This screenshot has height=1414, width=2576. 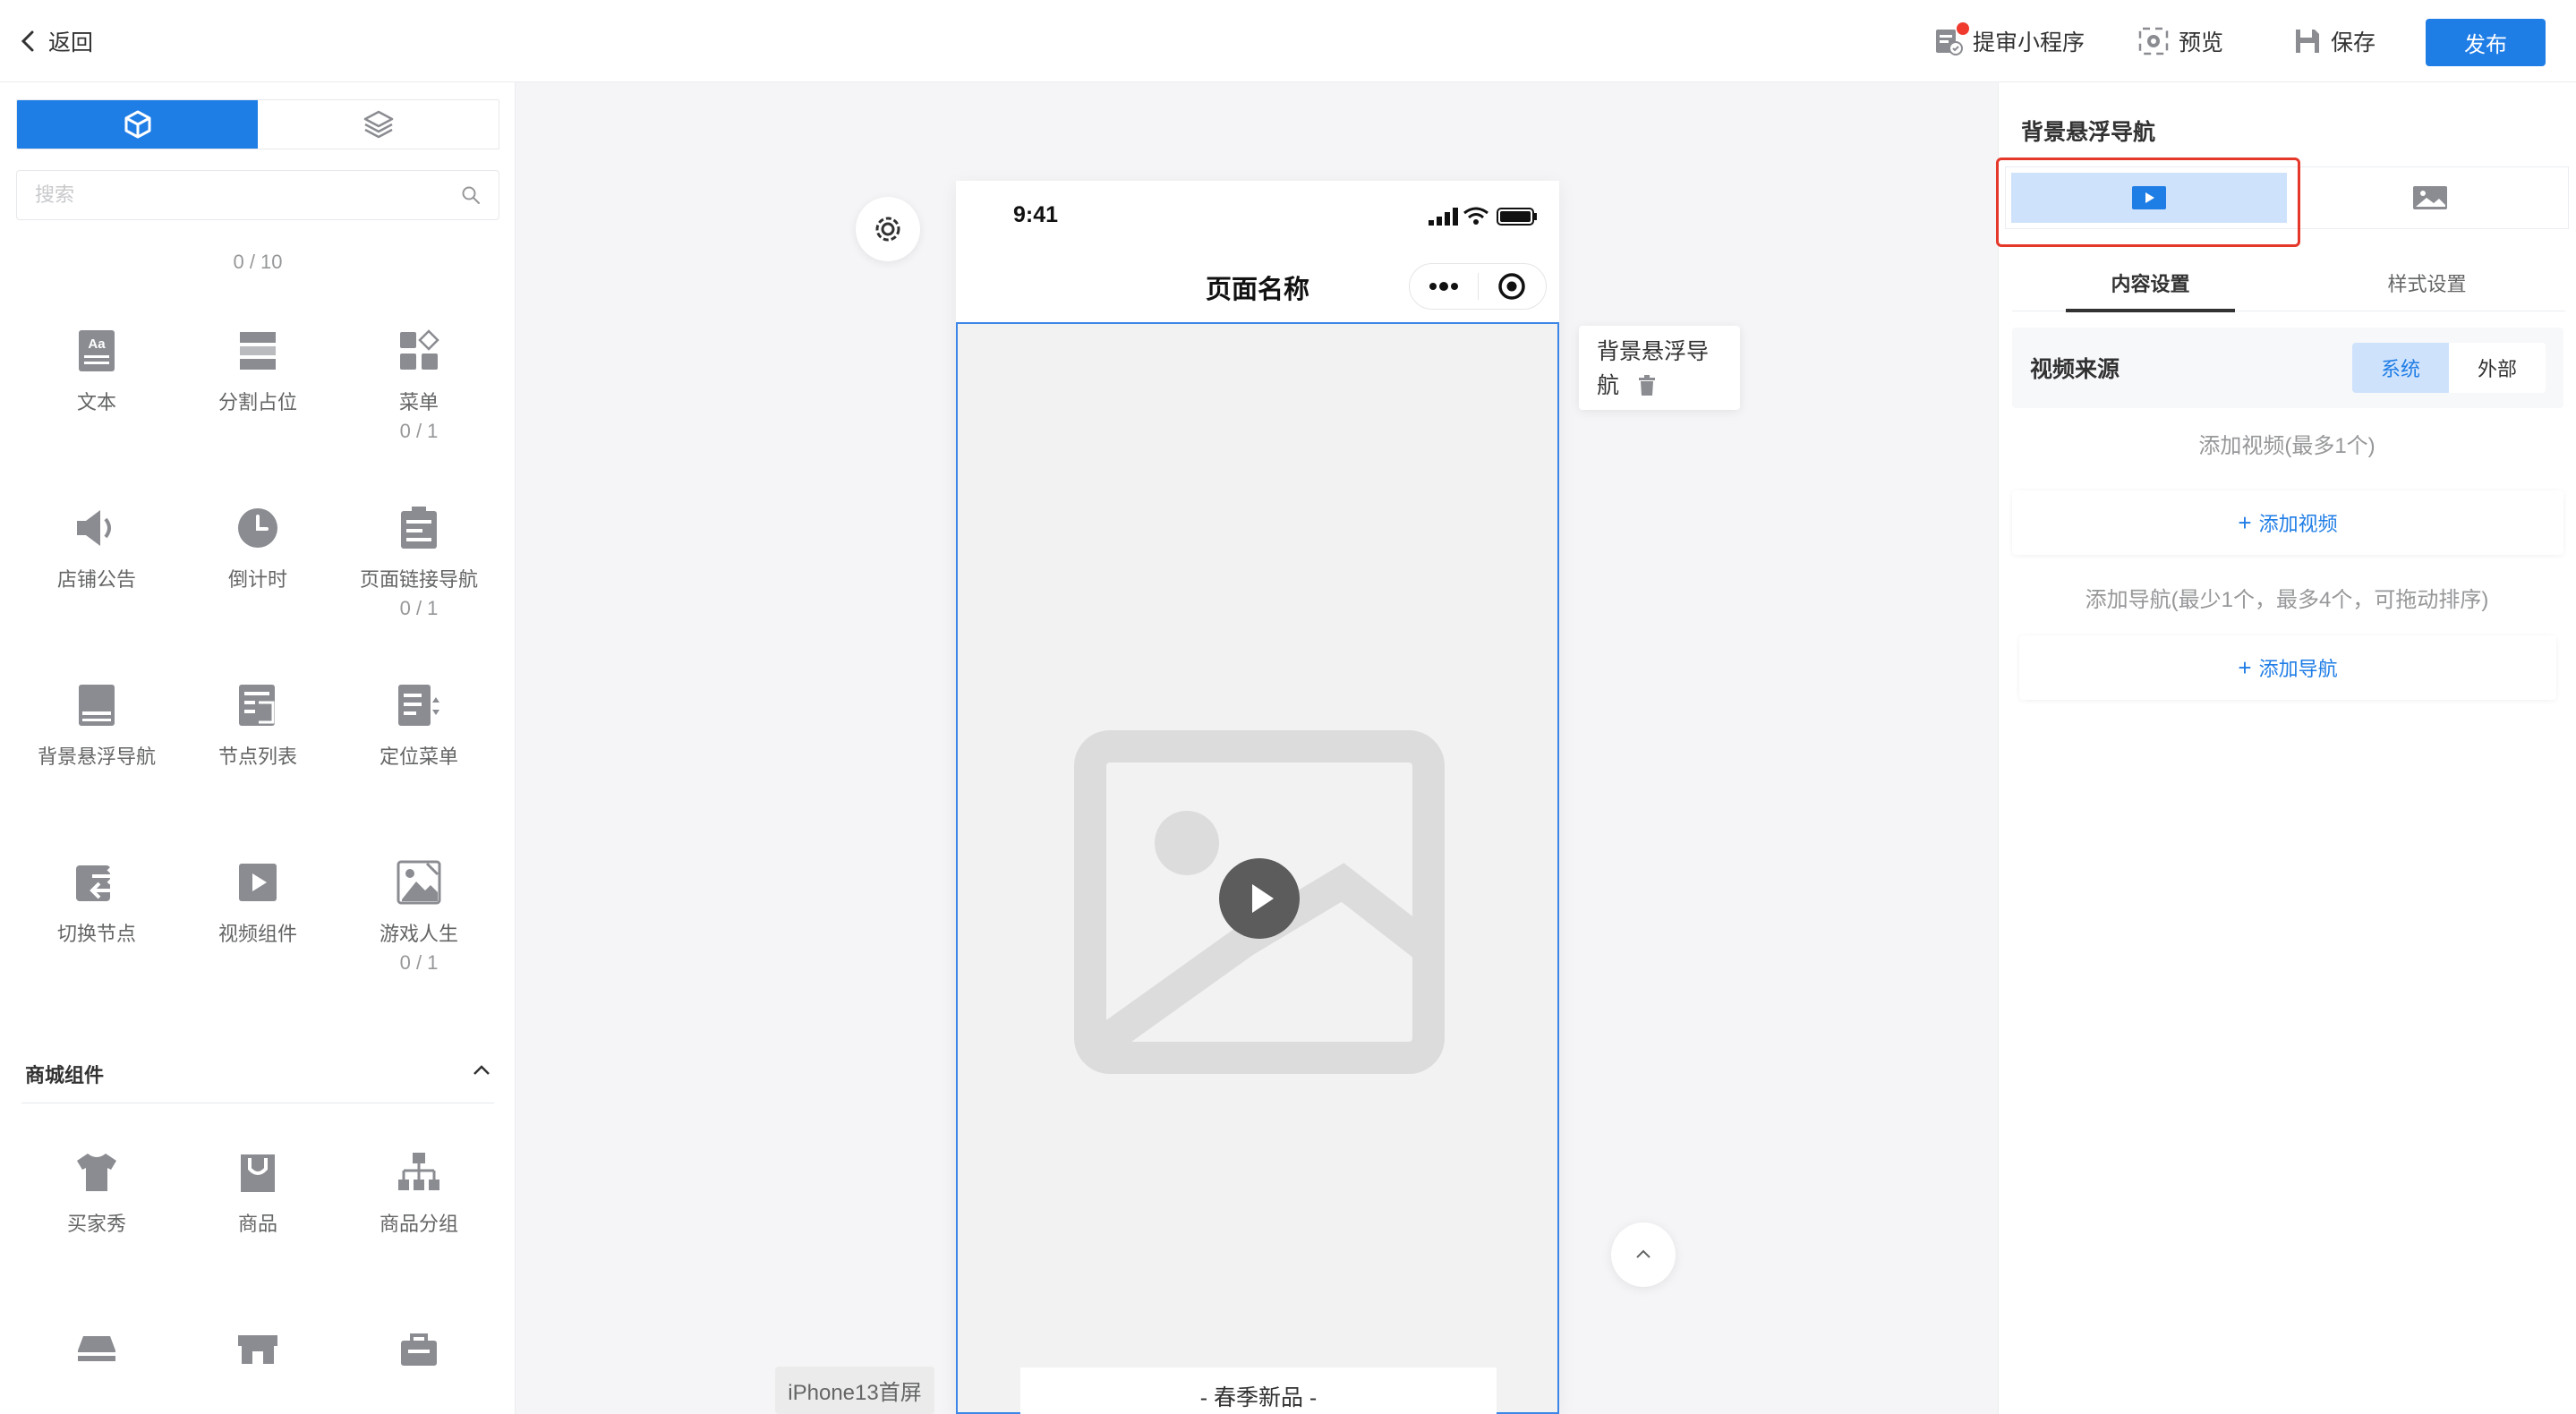 I want to click on component-label: 定位菜单, so click(x=418, y=756).